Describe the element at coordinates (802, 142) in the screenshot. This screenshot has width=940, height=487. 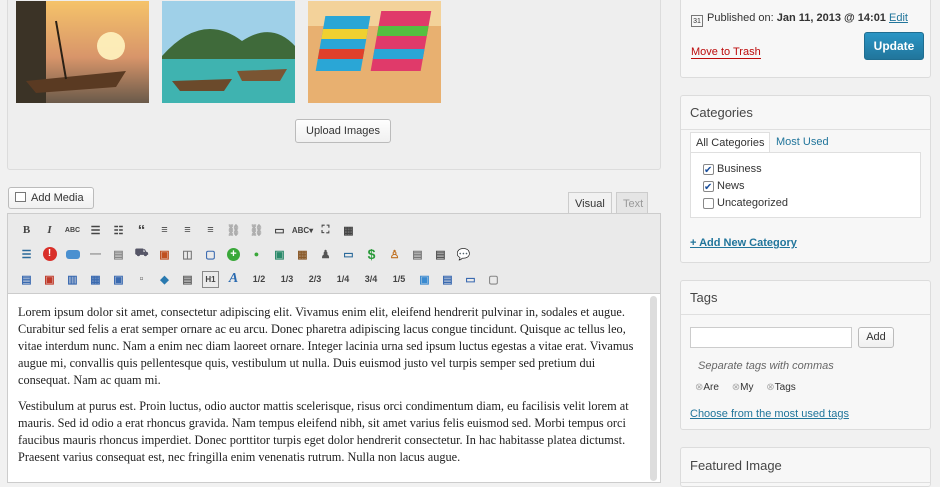
I see `tab-most-used: Most Used` at that location.